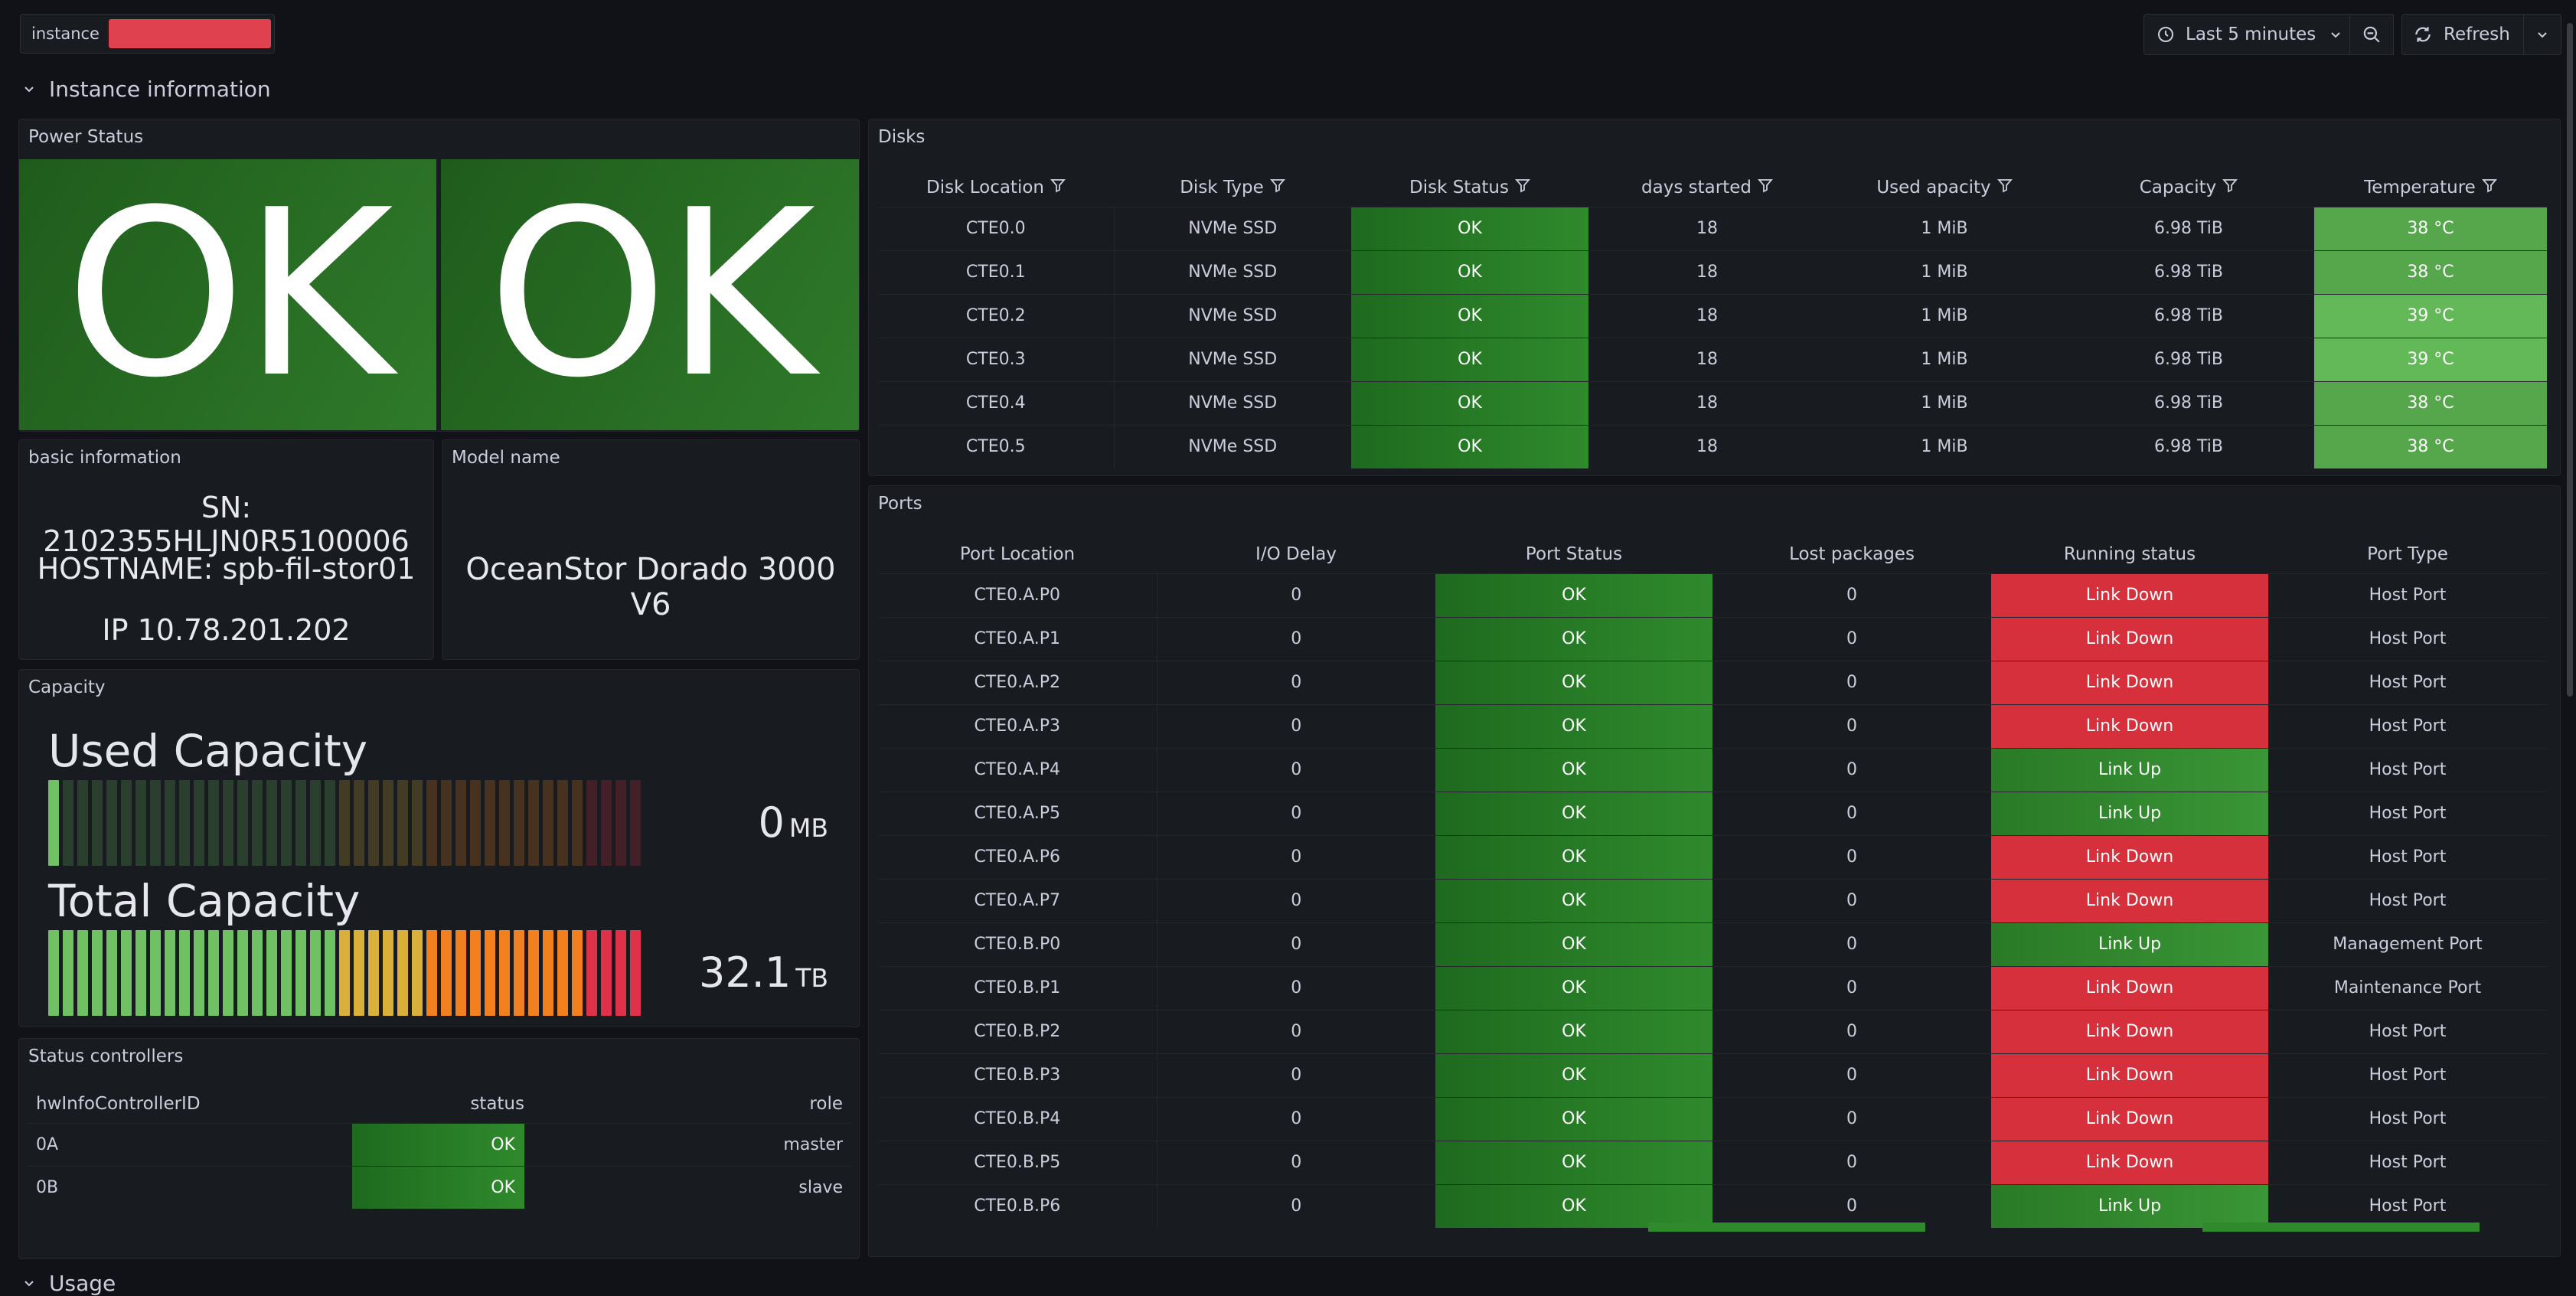 The height and width of the screenshot is (1296, 2576). I want to click on column-header: Disk Type, so click(1232, 187).